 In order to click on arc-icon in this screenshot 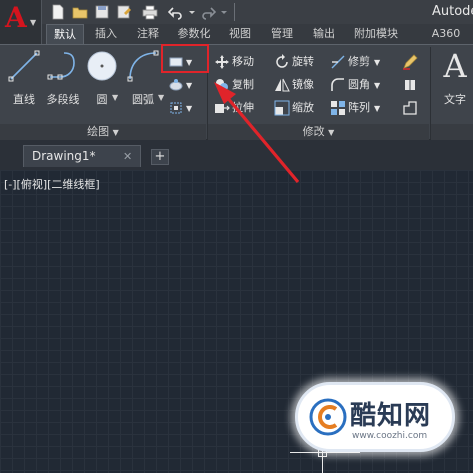, I will do `click(143, 66)`.